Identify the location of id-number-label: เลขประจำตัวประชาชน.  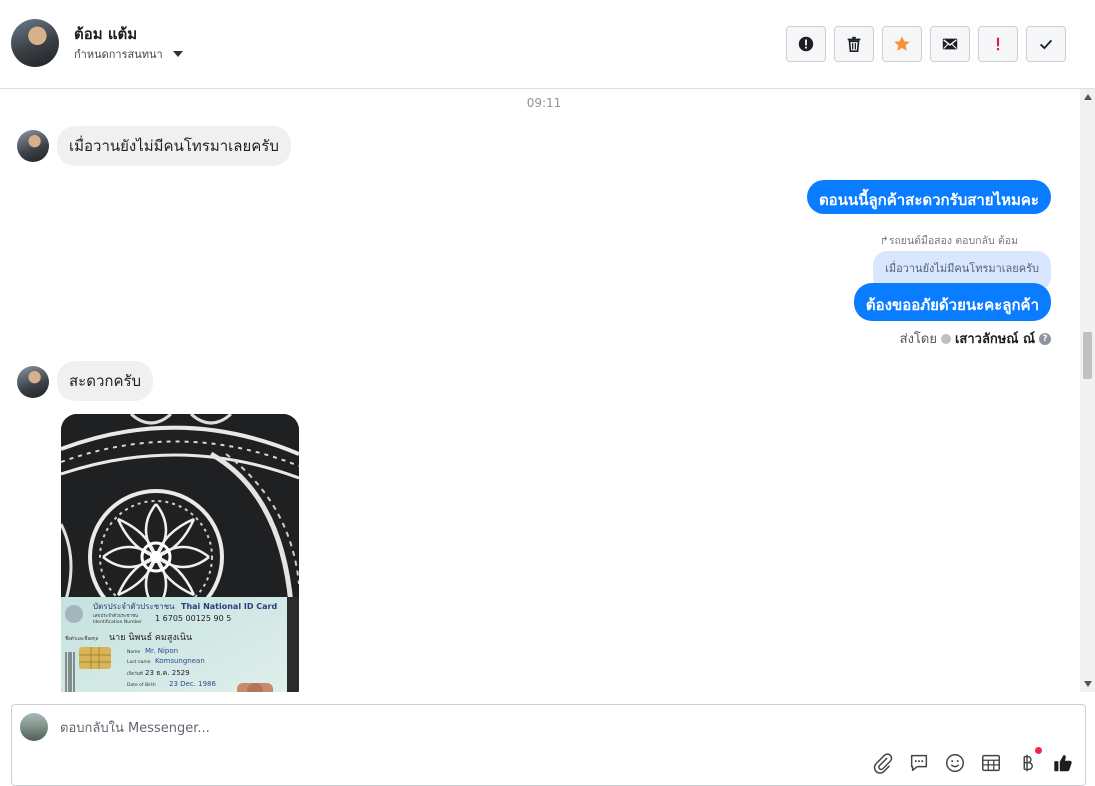
(115, 615).